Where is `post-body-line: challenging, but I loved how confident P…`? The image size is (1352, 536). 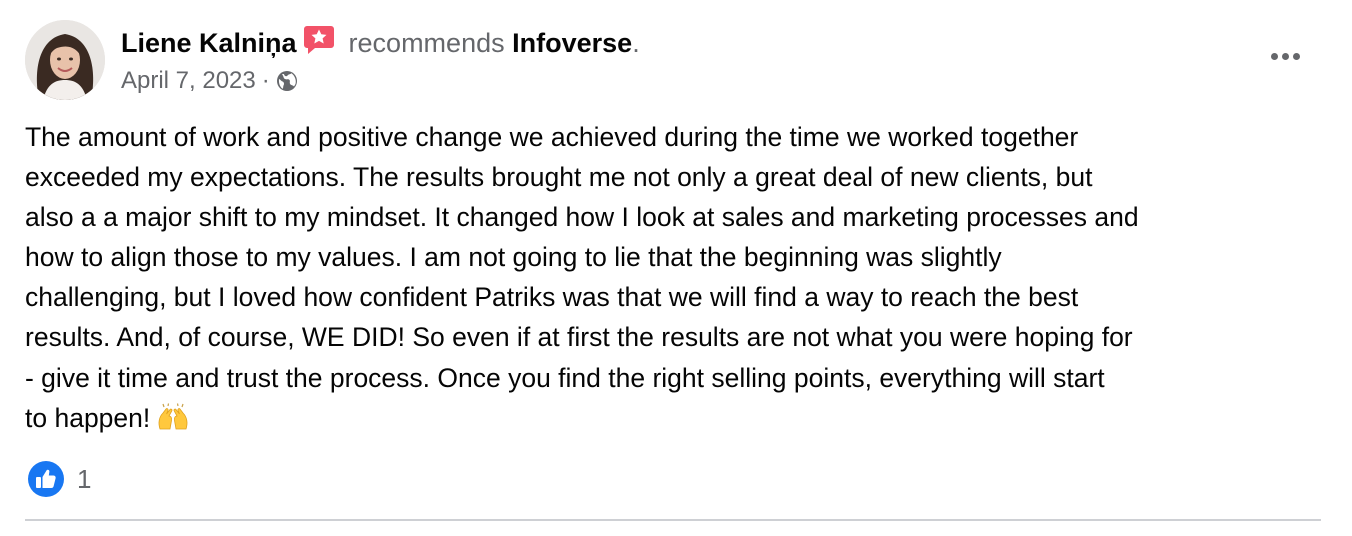 post-body-line: challenging, but I loved how confident P… is located at coordinates (552, 297).